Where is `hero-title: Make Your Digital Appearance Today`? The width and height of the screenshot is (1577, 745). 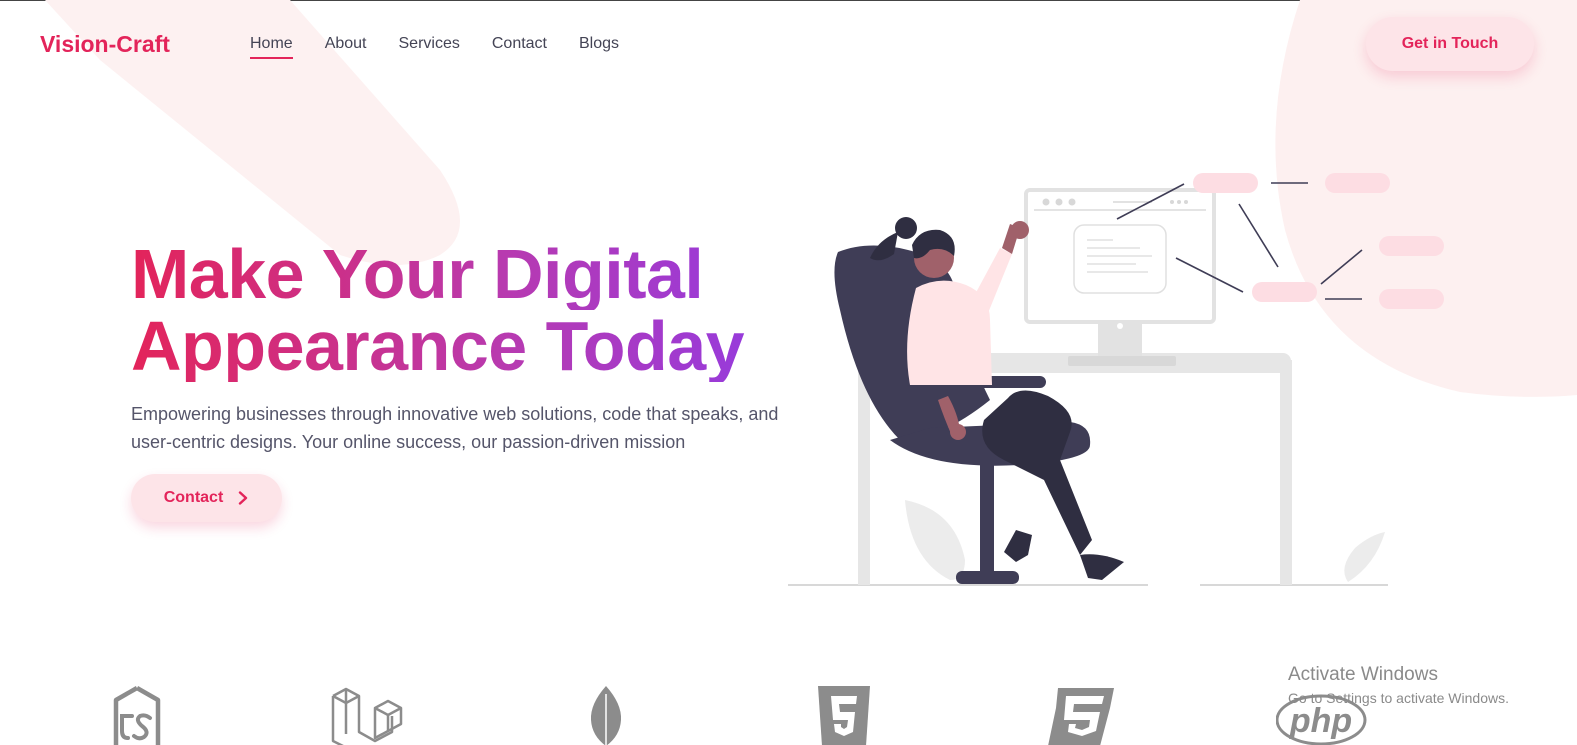
hero-title: Make Your Digital Appearance Today is located at coordinates (471, 310).